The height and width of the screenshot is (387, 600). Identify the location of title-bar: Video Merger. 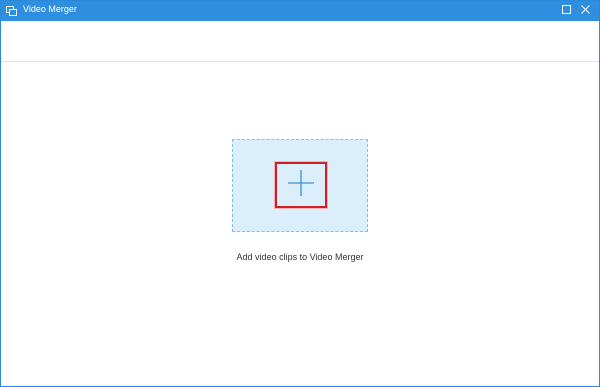
(300, 9).